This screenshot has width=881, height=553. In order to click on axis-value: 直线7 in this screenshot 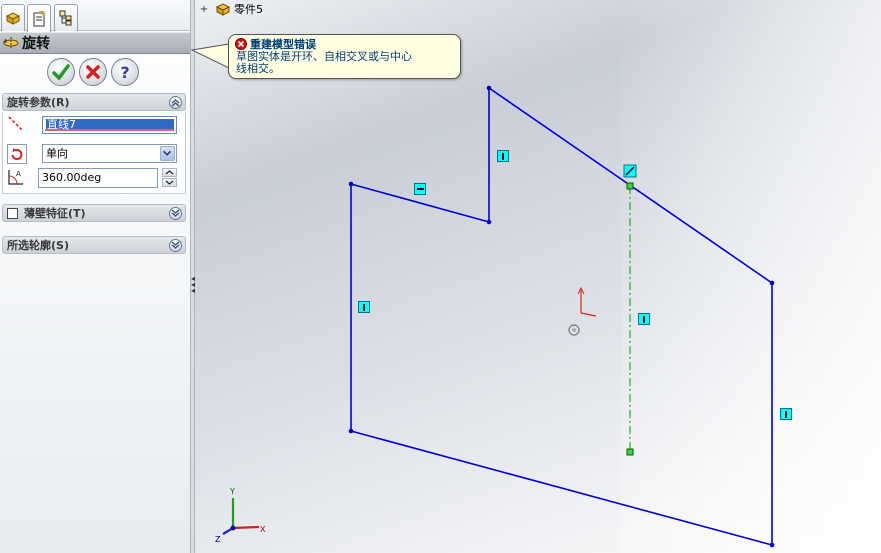, I will do `click(110, 125)`.